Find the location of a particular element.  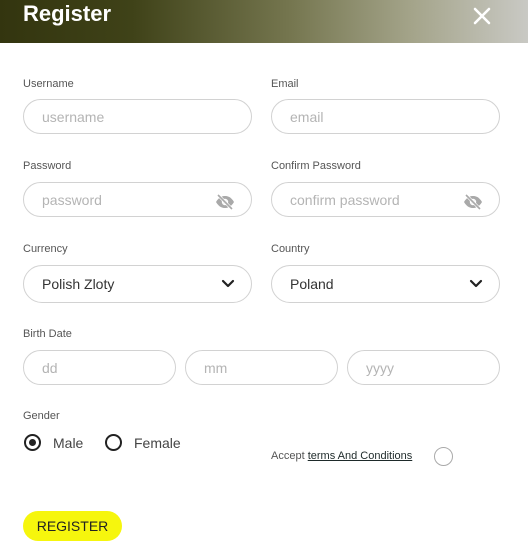

country-select: Poland is located at coordinates (385, 284).